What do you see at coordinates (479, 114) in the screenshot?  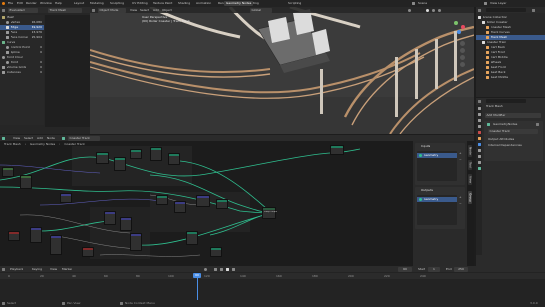 I see `render-tab-icon` at bounding box center [479, 114].